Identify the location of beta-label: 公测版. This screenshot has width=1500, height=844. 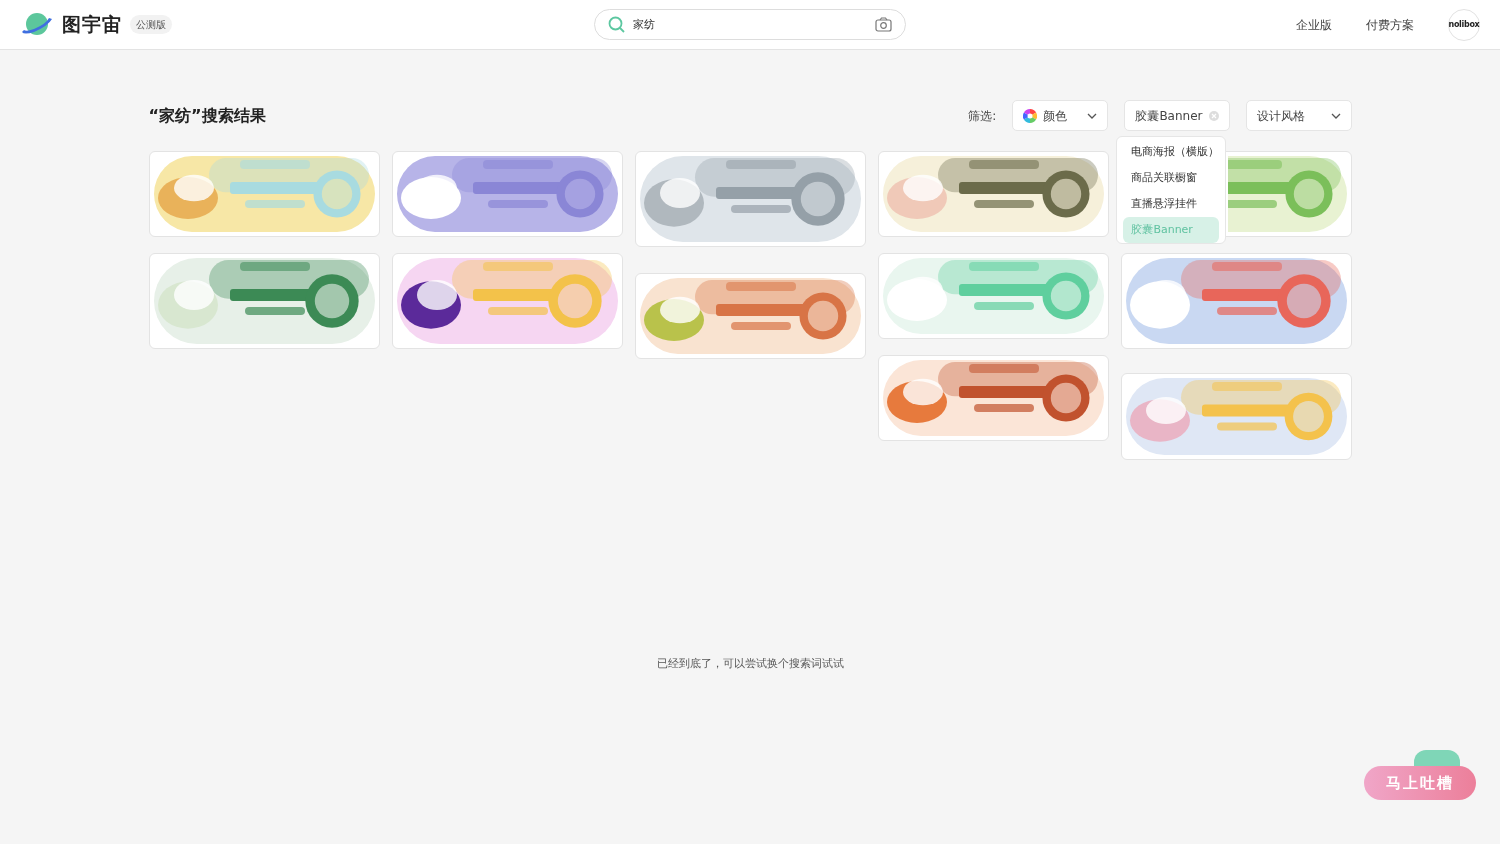
(151, 24).